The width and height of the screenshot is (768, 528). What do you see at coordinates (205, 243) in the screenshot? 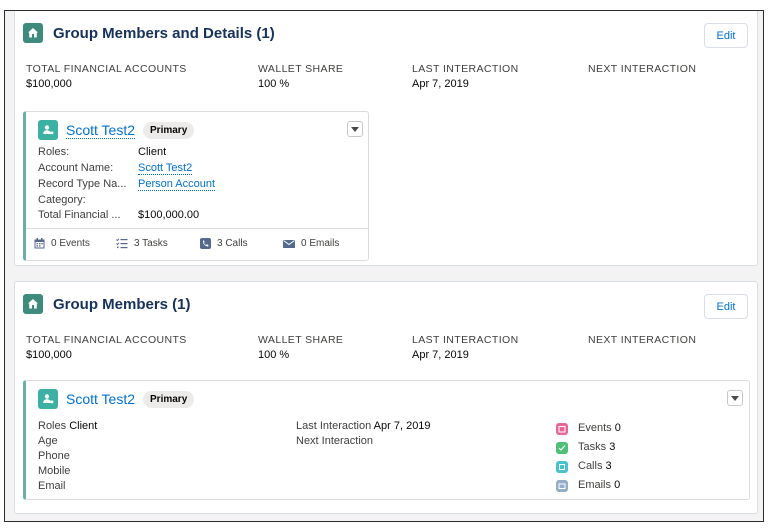
I see `phone-icon` at bounding box center [205, 243].